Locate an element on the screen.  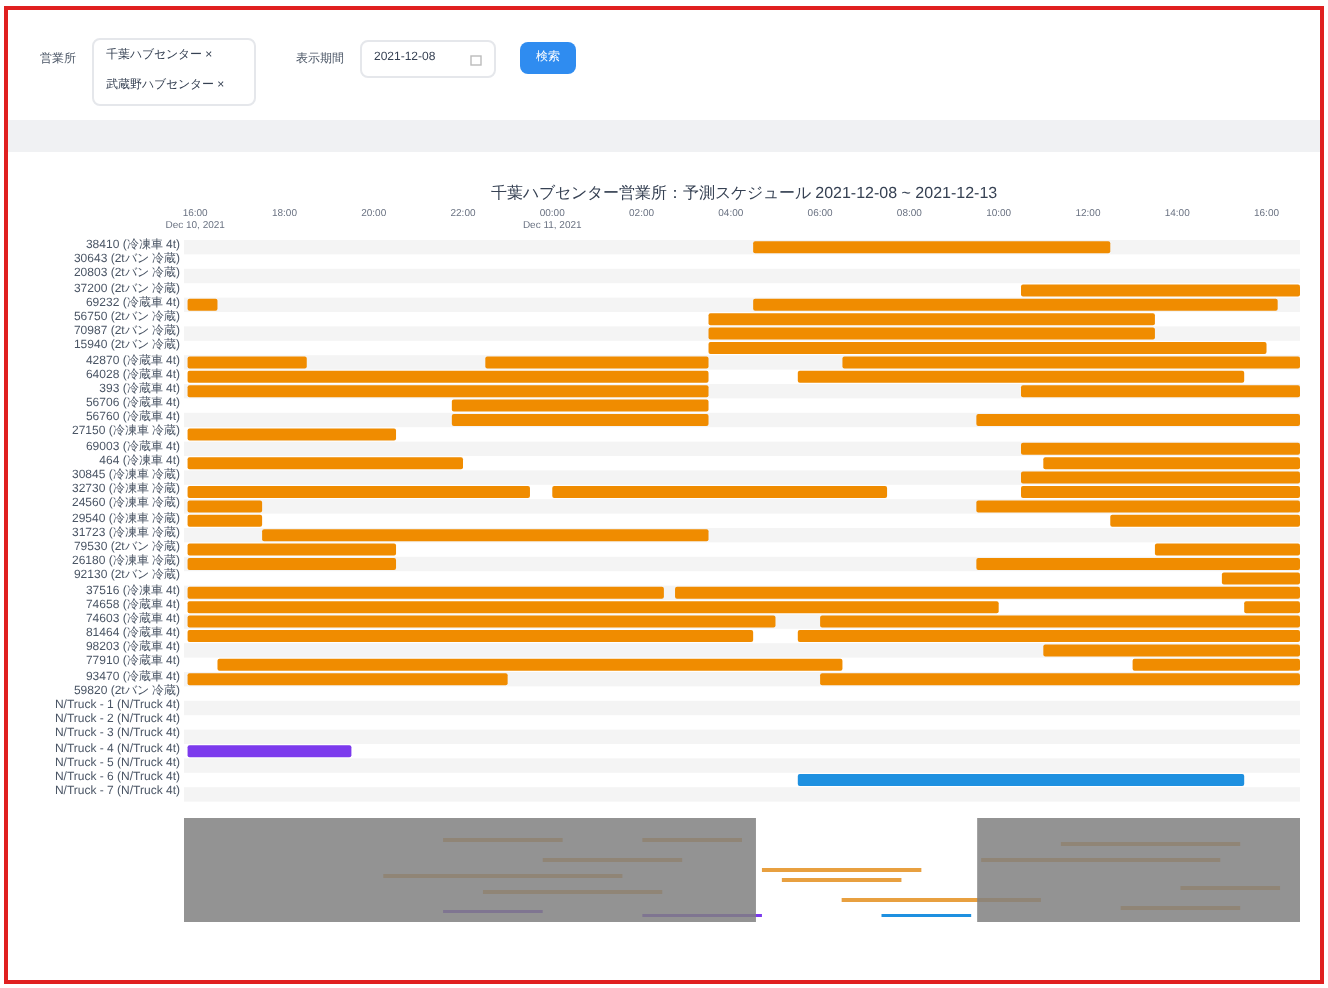
chart-title: 千葉ハブセンター営業所：予測スケジュール 2021-12-08 ~ 2021-12-13 is located at coordinates (744, 194).